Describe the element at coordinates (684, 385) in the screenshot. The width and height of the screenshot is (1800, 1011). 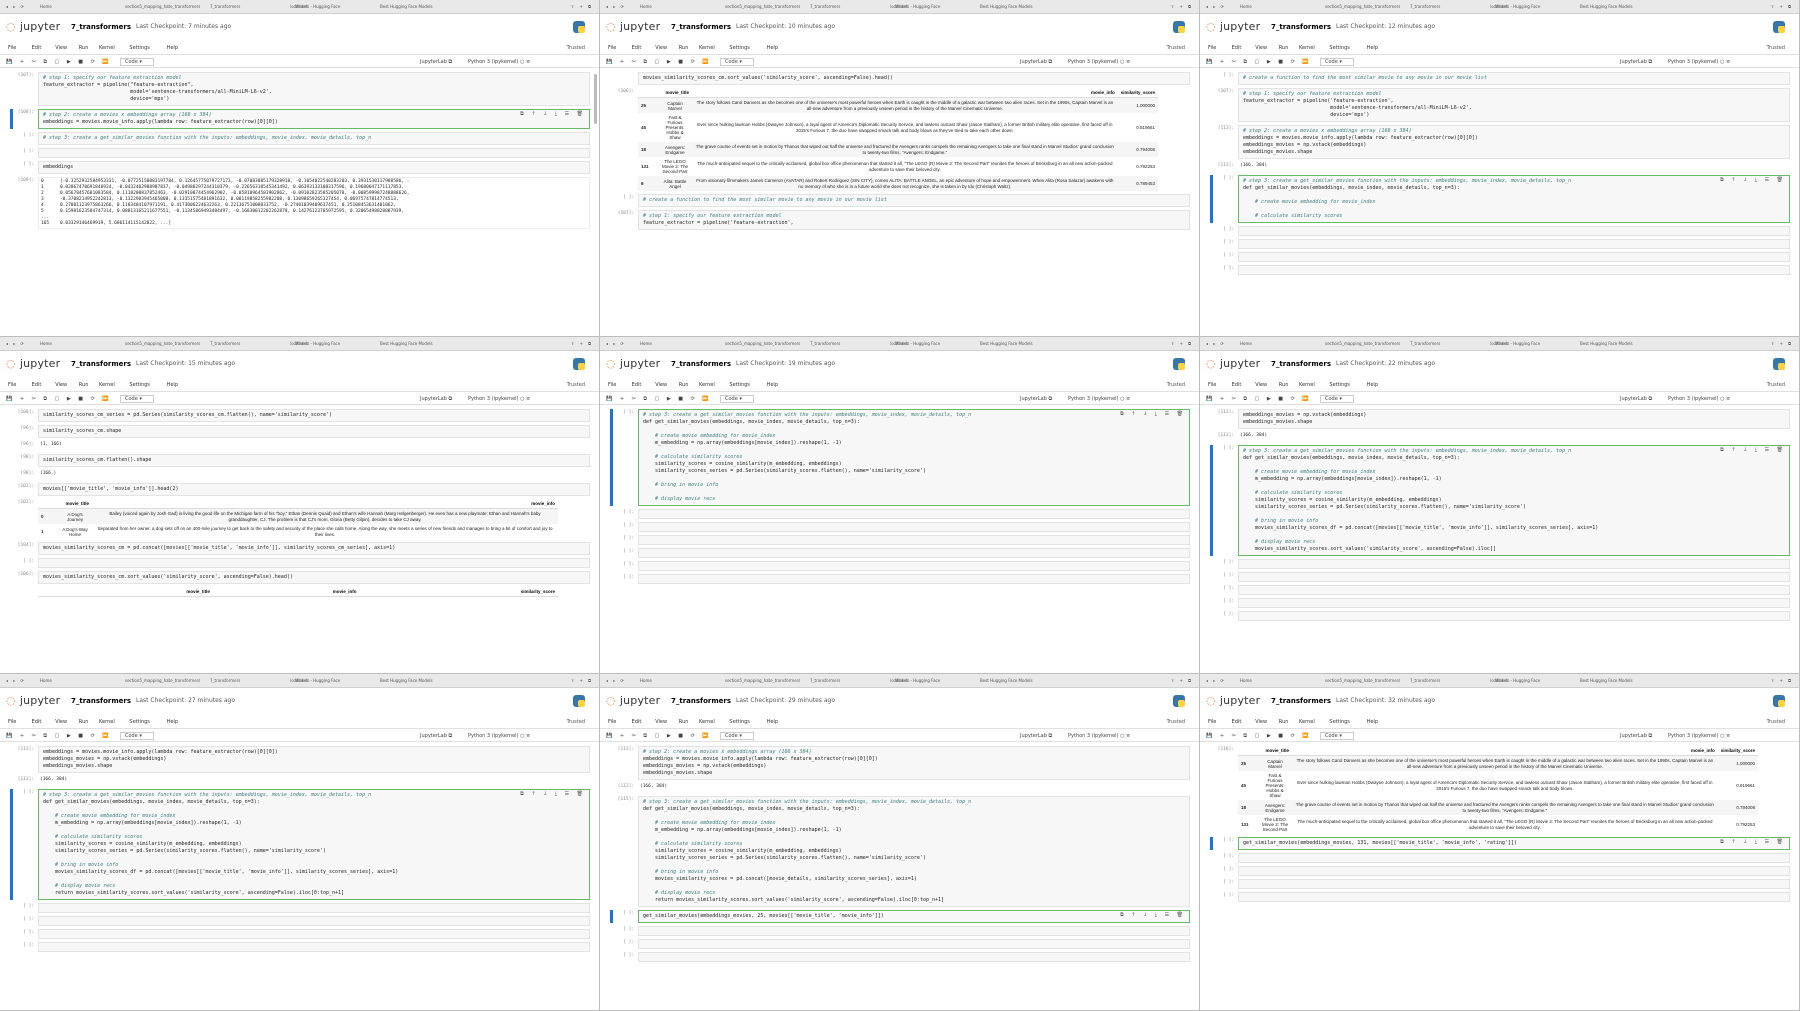
I see `menu-item-run: Run` at that location.